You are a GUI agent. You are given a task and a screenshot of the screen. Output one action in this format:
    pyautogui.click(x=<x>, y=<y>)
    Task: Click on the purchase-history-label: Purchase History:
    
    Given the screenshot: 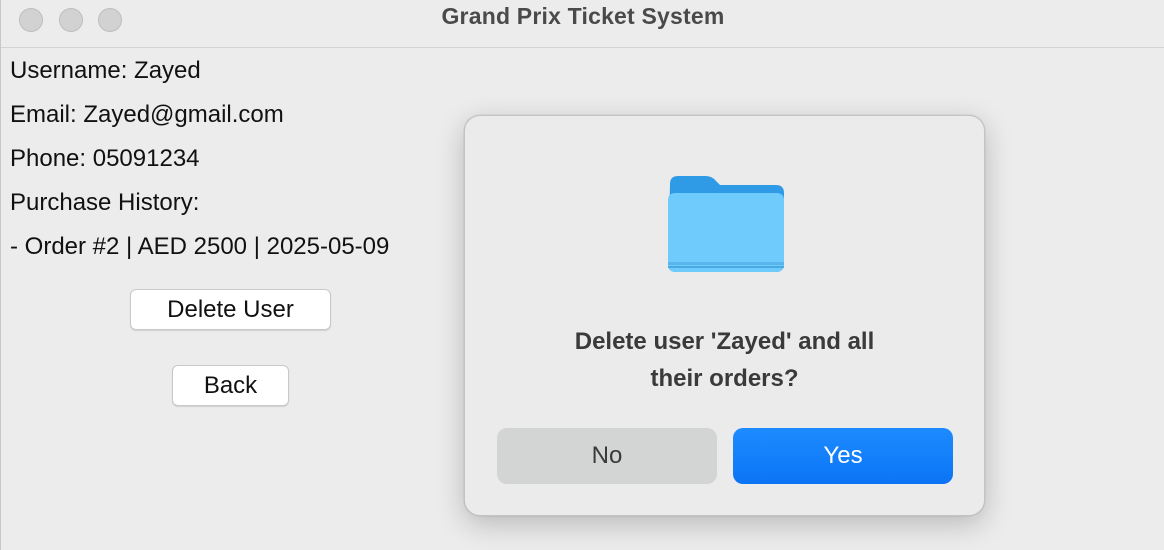 What is the action you would take?
    pyautogui.click(x=105, y=202)
    